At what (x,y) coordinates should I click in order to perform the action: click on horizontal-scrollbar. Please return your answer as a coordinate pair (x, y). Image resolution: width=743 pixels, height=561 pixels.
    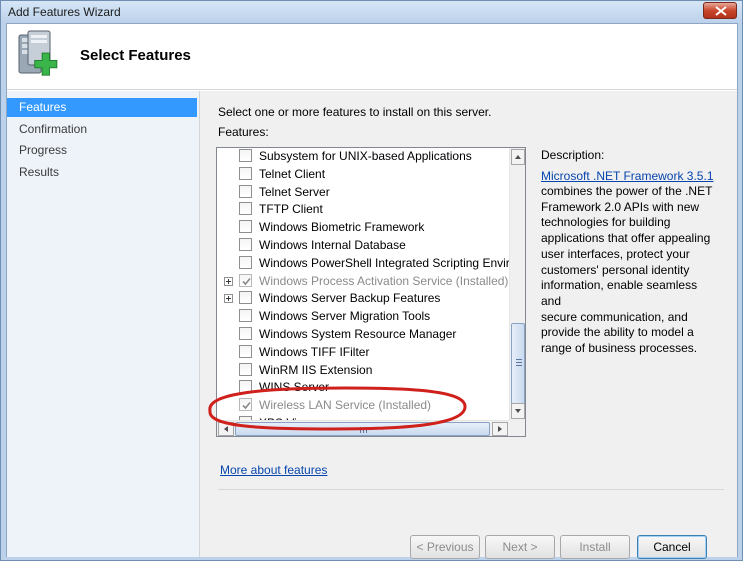
    Looking at the image, I should click on (363, 428).